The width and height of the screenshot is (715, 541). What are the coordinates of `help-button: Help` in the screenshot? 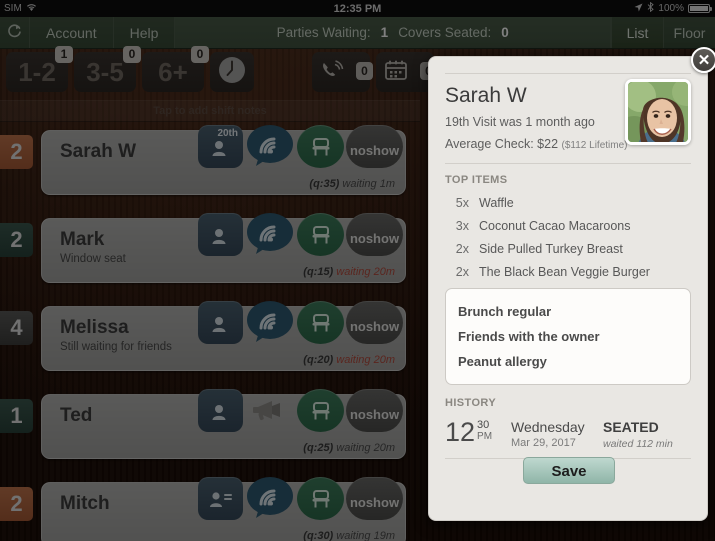 It's located at (145, 32).